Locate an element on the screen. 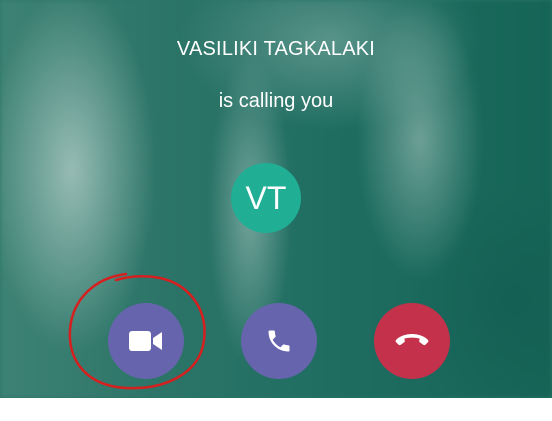 This screenshot has height=421, width=552. avatar-initials: VT is located at coordinates (266, 197).